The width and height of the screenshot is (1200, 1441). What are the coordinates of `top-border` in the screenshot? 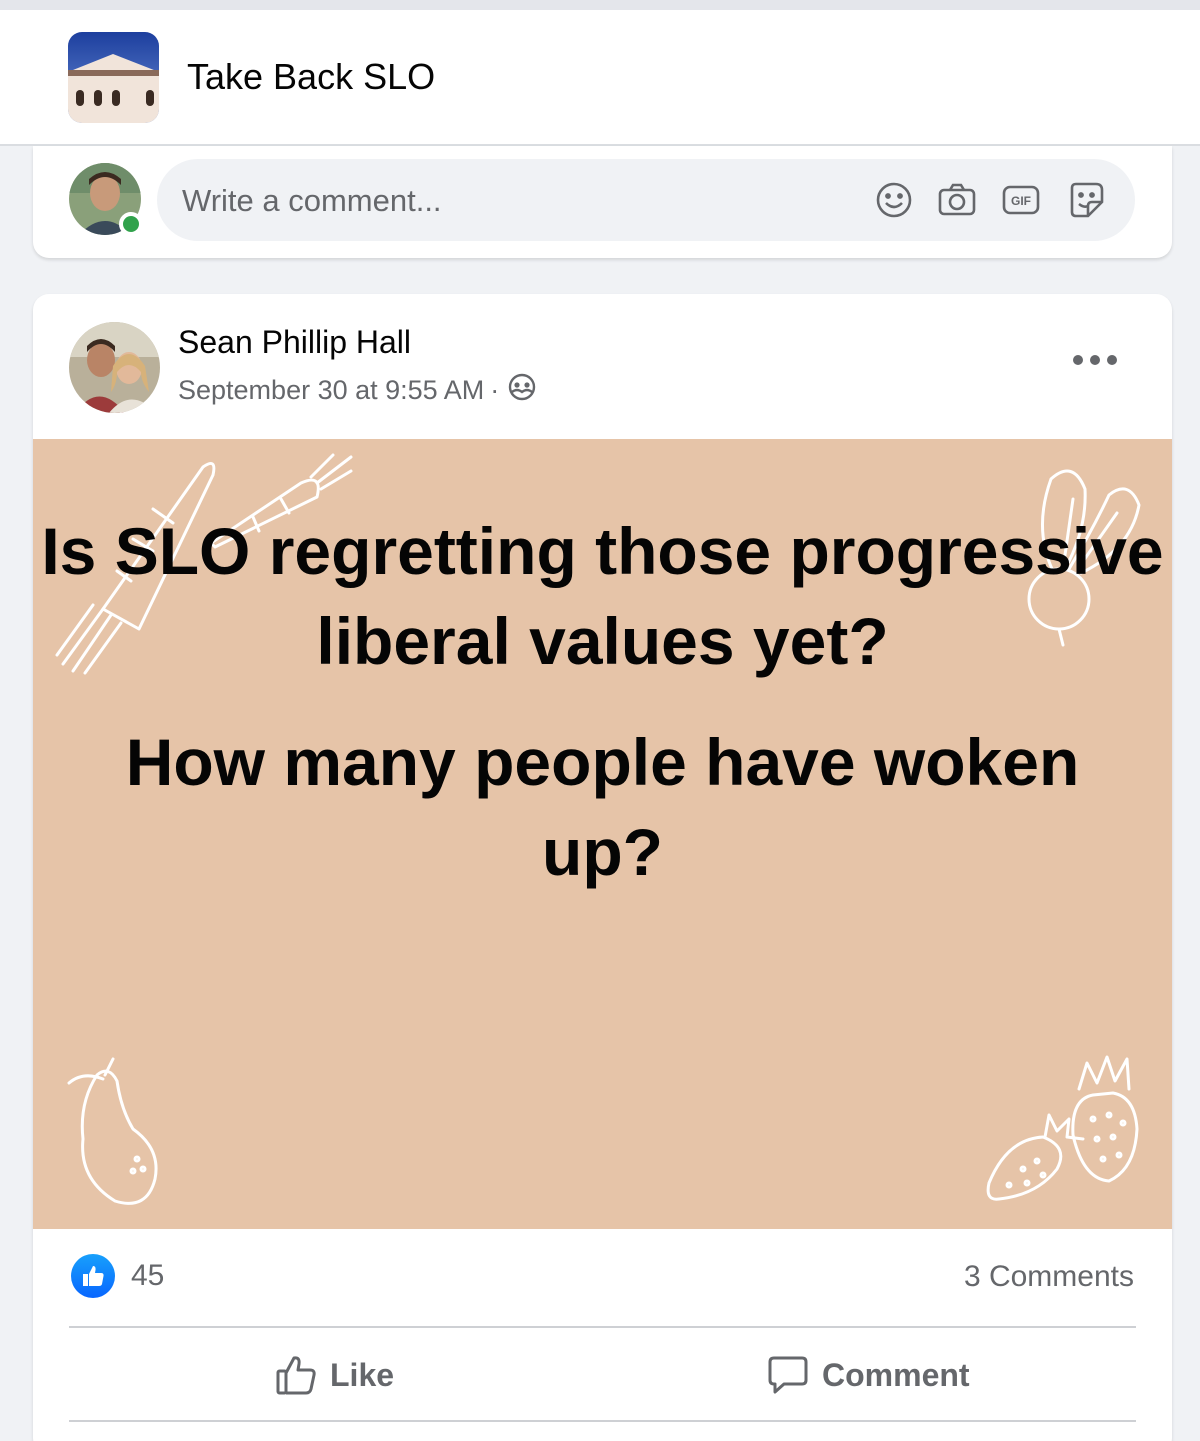 It's located at (600, 5).